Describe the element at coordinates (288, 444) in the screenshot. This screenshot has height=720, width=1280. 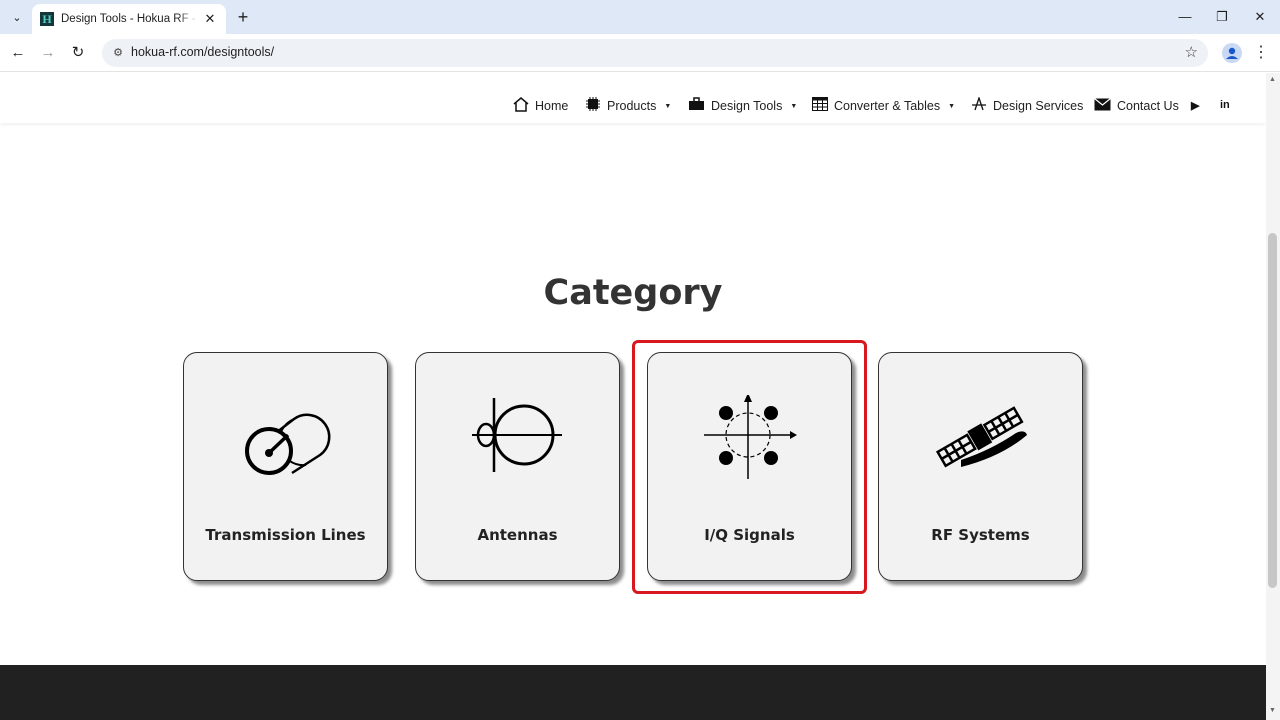
I see `transmission-line-icon` at that location.